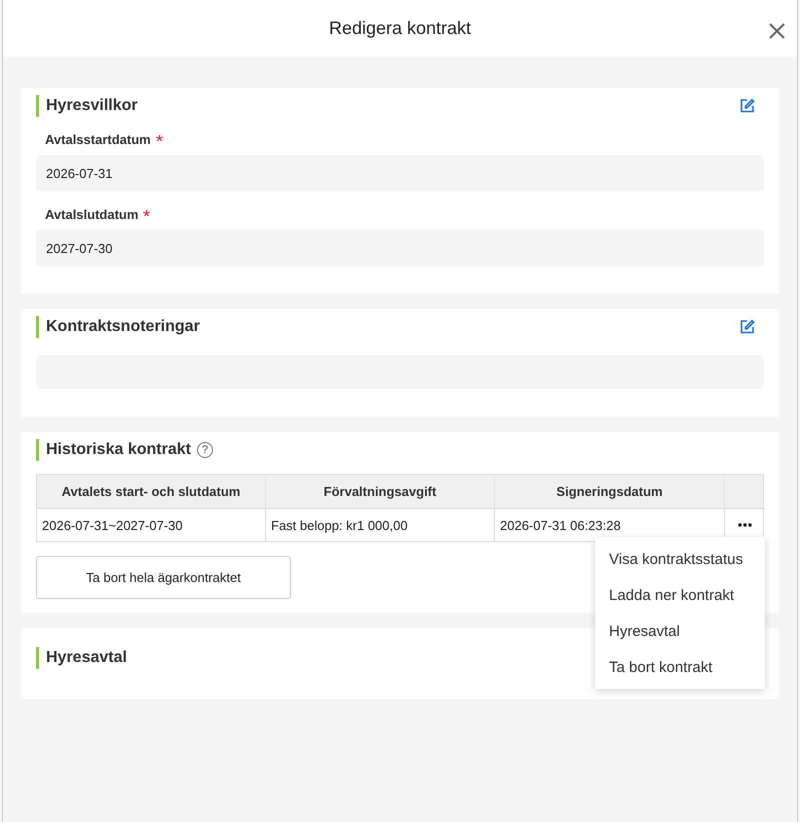  I want to click on menu-item: Ladda ner kontrakt, so click(680, 595).